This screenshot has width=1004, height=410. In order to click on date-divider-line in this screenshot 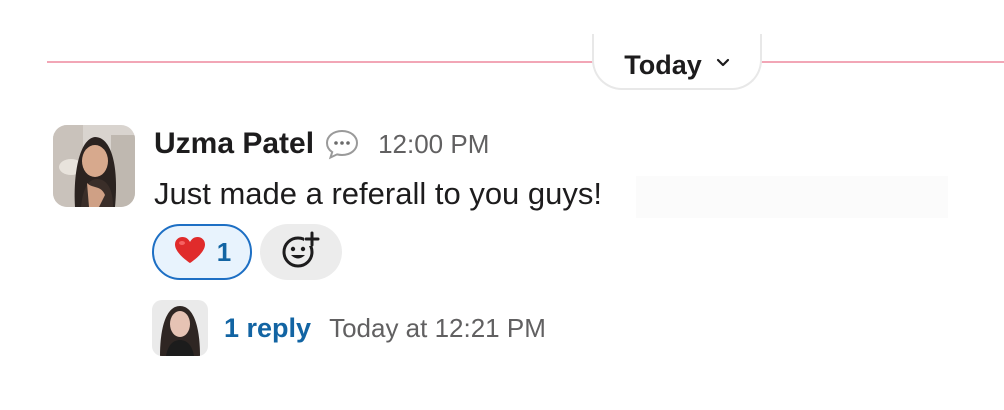, I will do `click(525, 62)`.